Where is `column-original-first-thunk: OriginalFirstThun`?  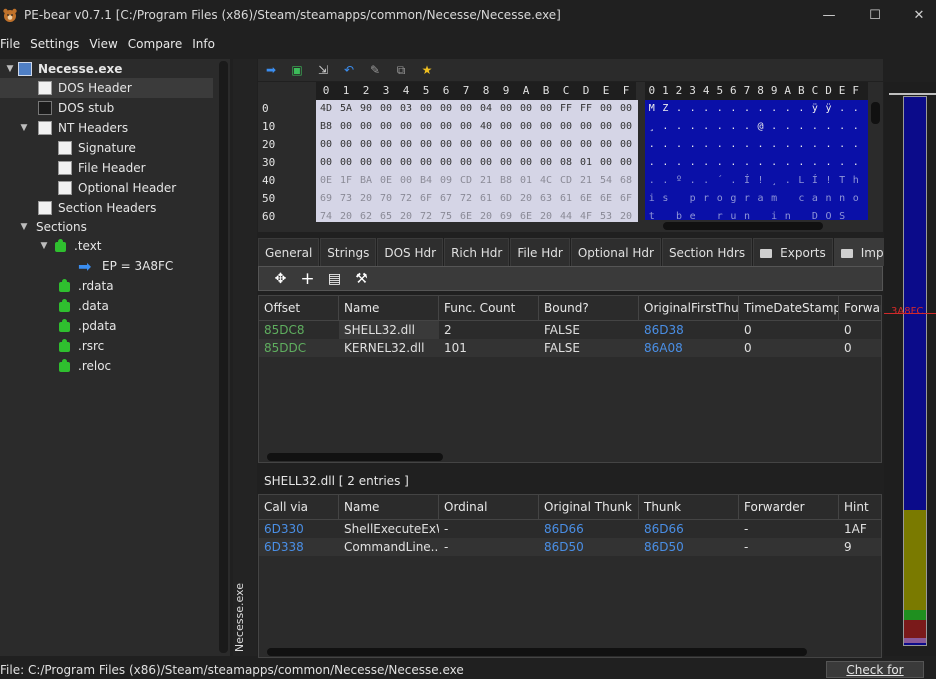 column-original-first-thunk: OriginalFirstThun is located at coordinates (689, 308).